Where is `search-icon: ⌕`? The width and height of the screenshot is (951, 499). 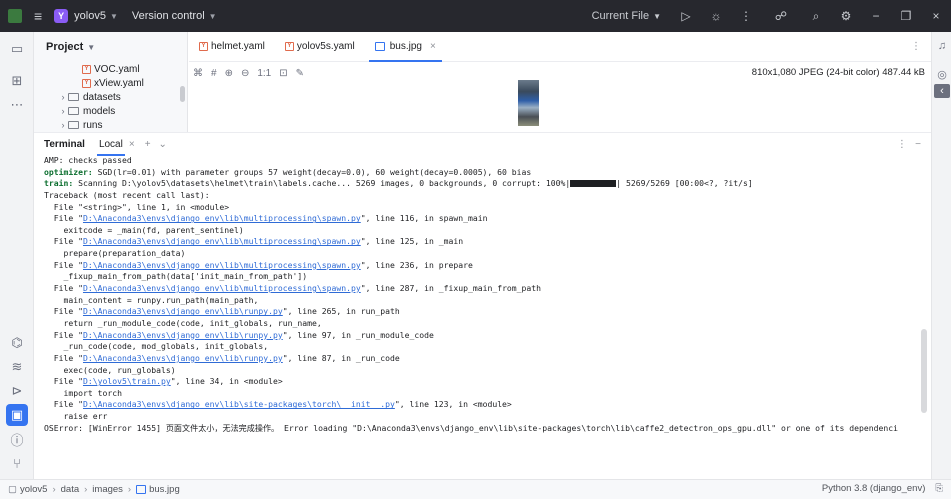 search-icon: ⌕ is located at coordinates (816, 16).